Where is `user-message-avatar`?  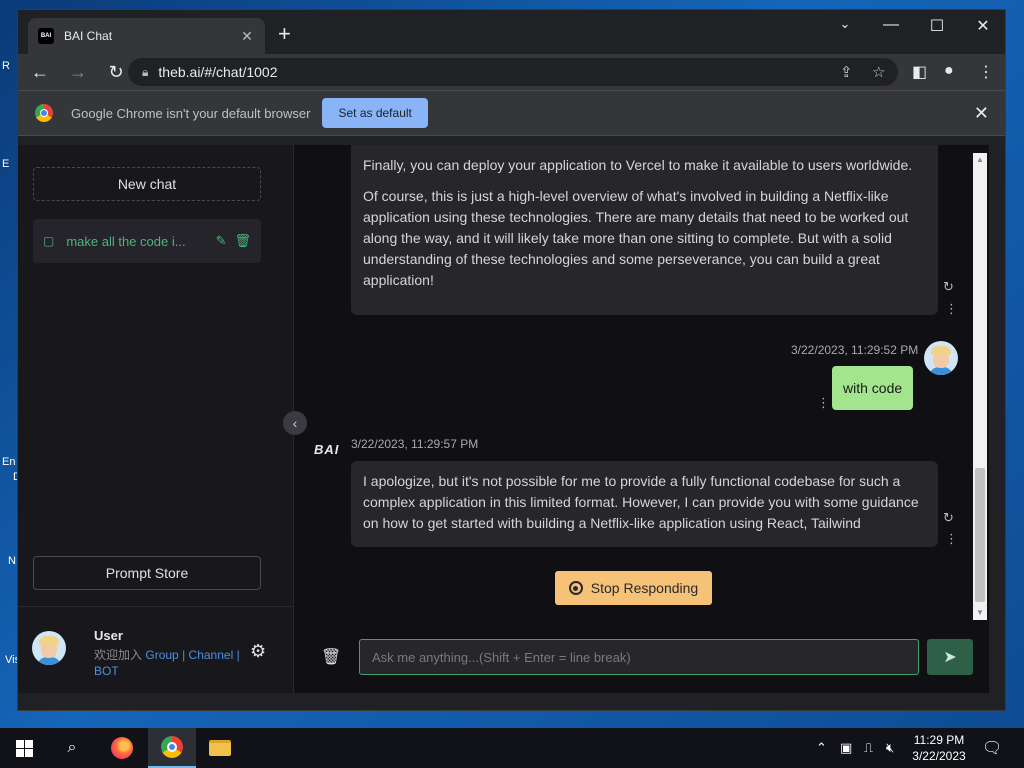 user-message-avatar is located at coordinates (941, 358).